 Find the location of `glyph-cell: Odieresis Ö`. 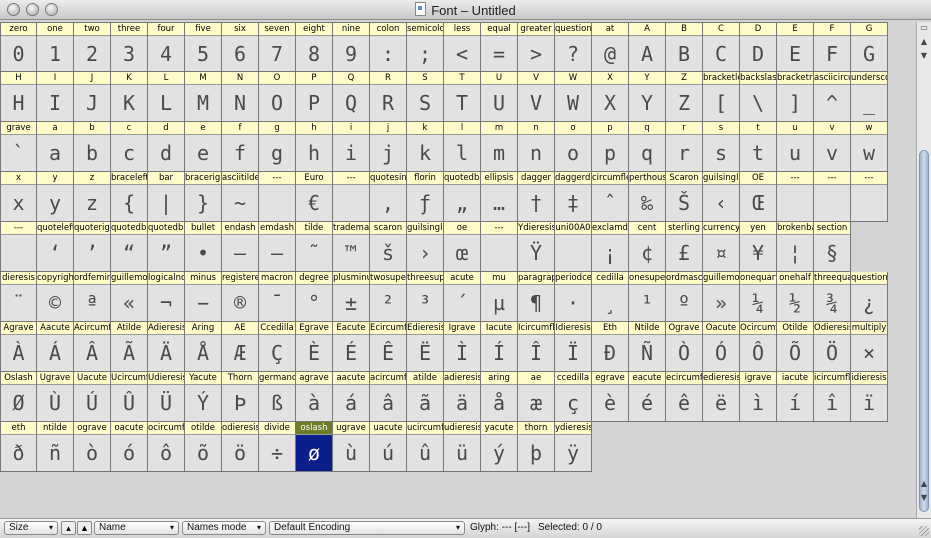

glyph-cell: Odieresis Ö is located at coordinates (832, 347).